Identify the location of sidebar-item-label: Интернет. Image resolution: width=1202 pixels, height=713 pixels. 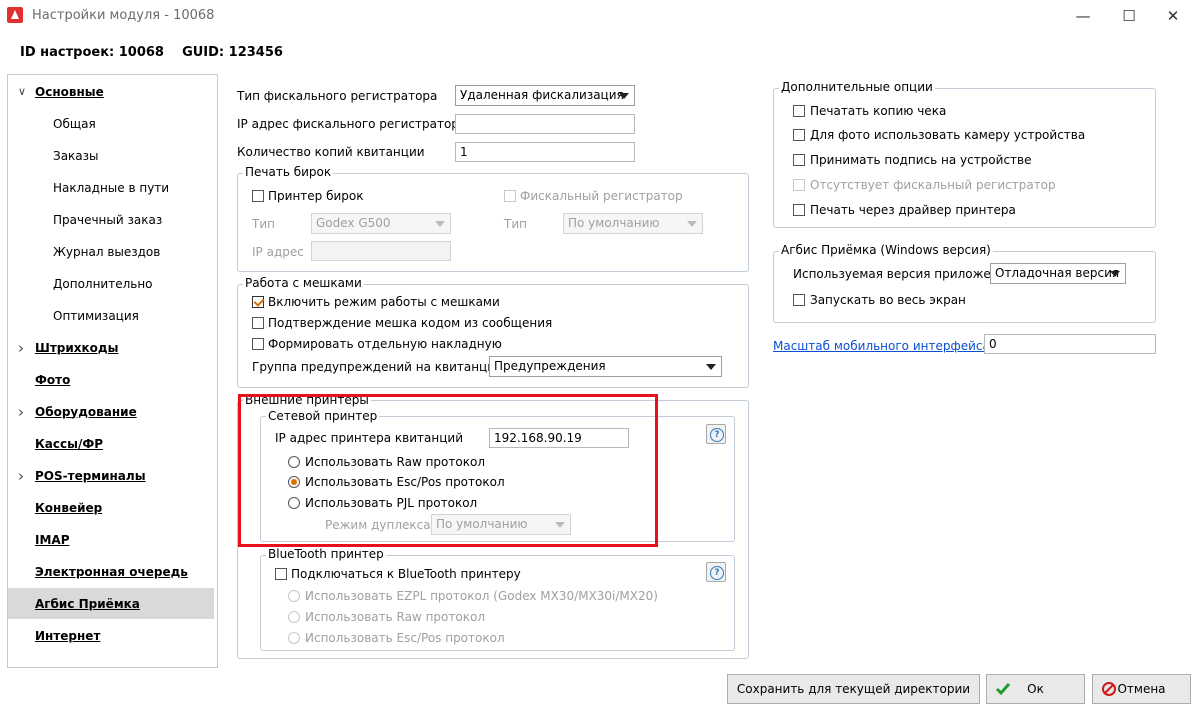
(68, 635).